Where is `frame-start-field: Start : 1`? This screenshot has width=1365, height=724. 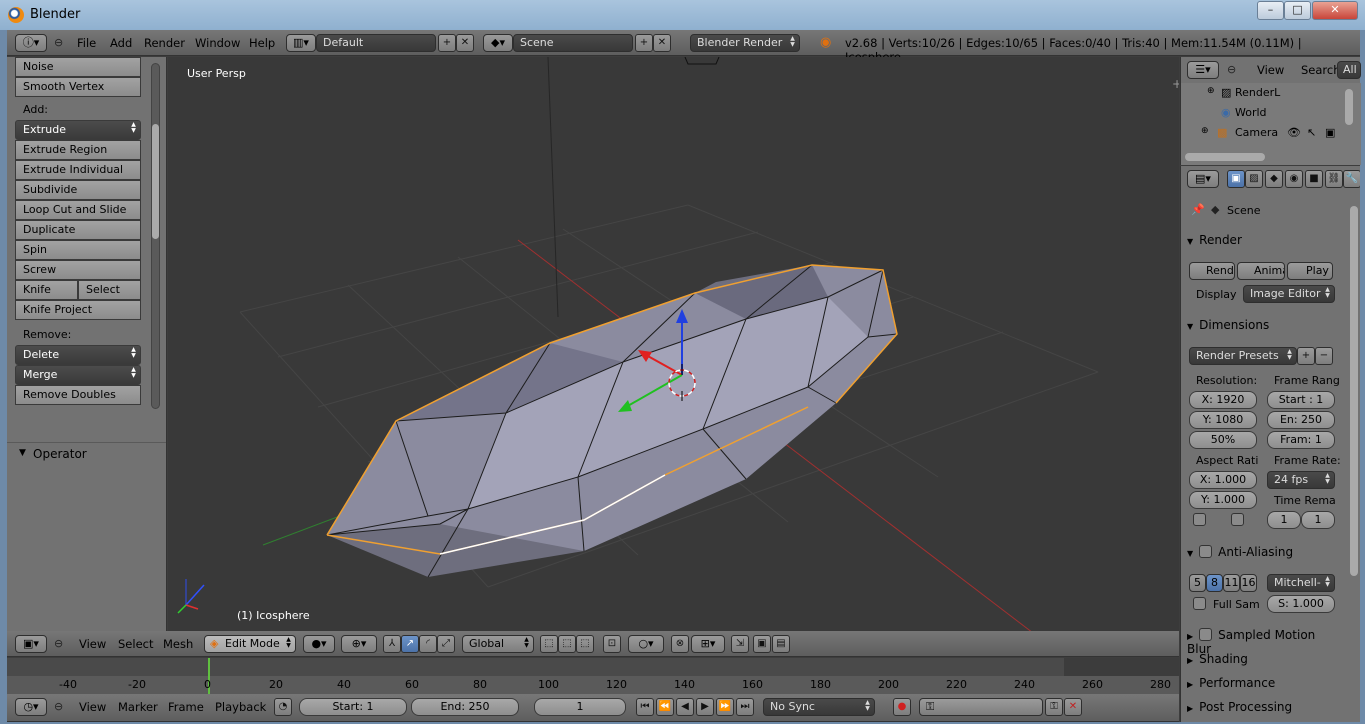 frame-start-field: Start : 1 is located at coordinates (1301, 400).